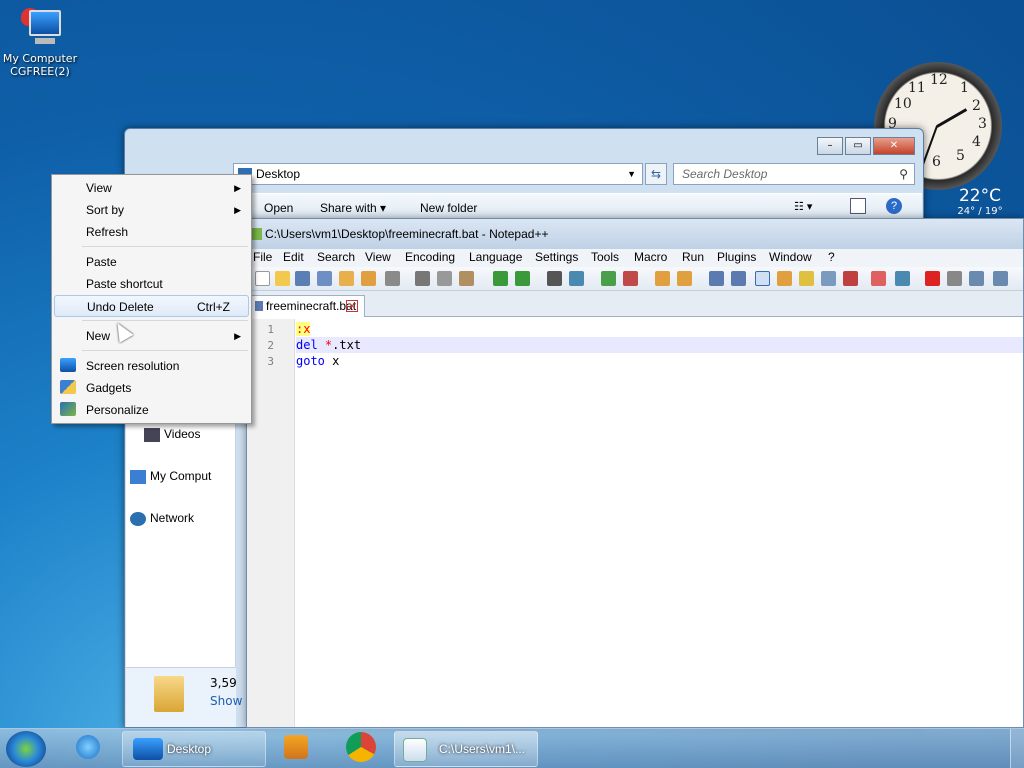 This screenshot has width=1024, height=768. Describe the element at coordinates (237, 336) in the screenshot. I see `submenu-arrow-icon: ▶` at that location.